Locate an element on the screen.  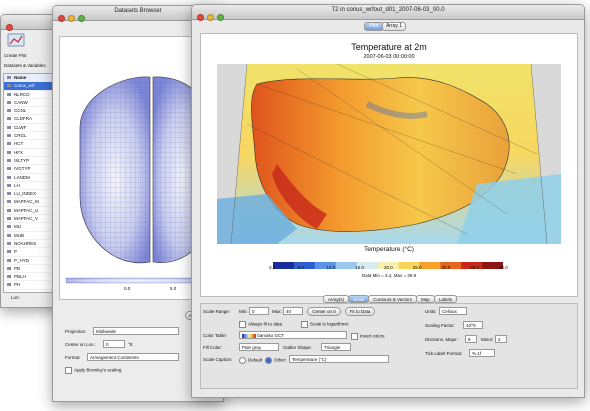
browser-colorbar-max: 5.0 is located at coordinates (173, 288).